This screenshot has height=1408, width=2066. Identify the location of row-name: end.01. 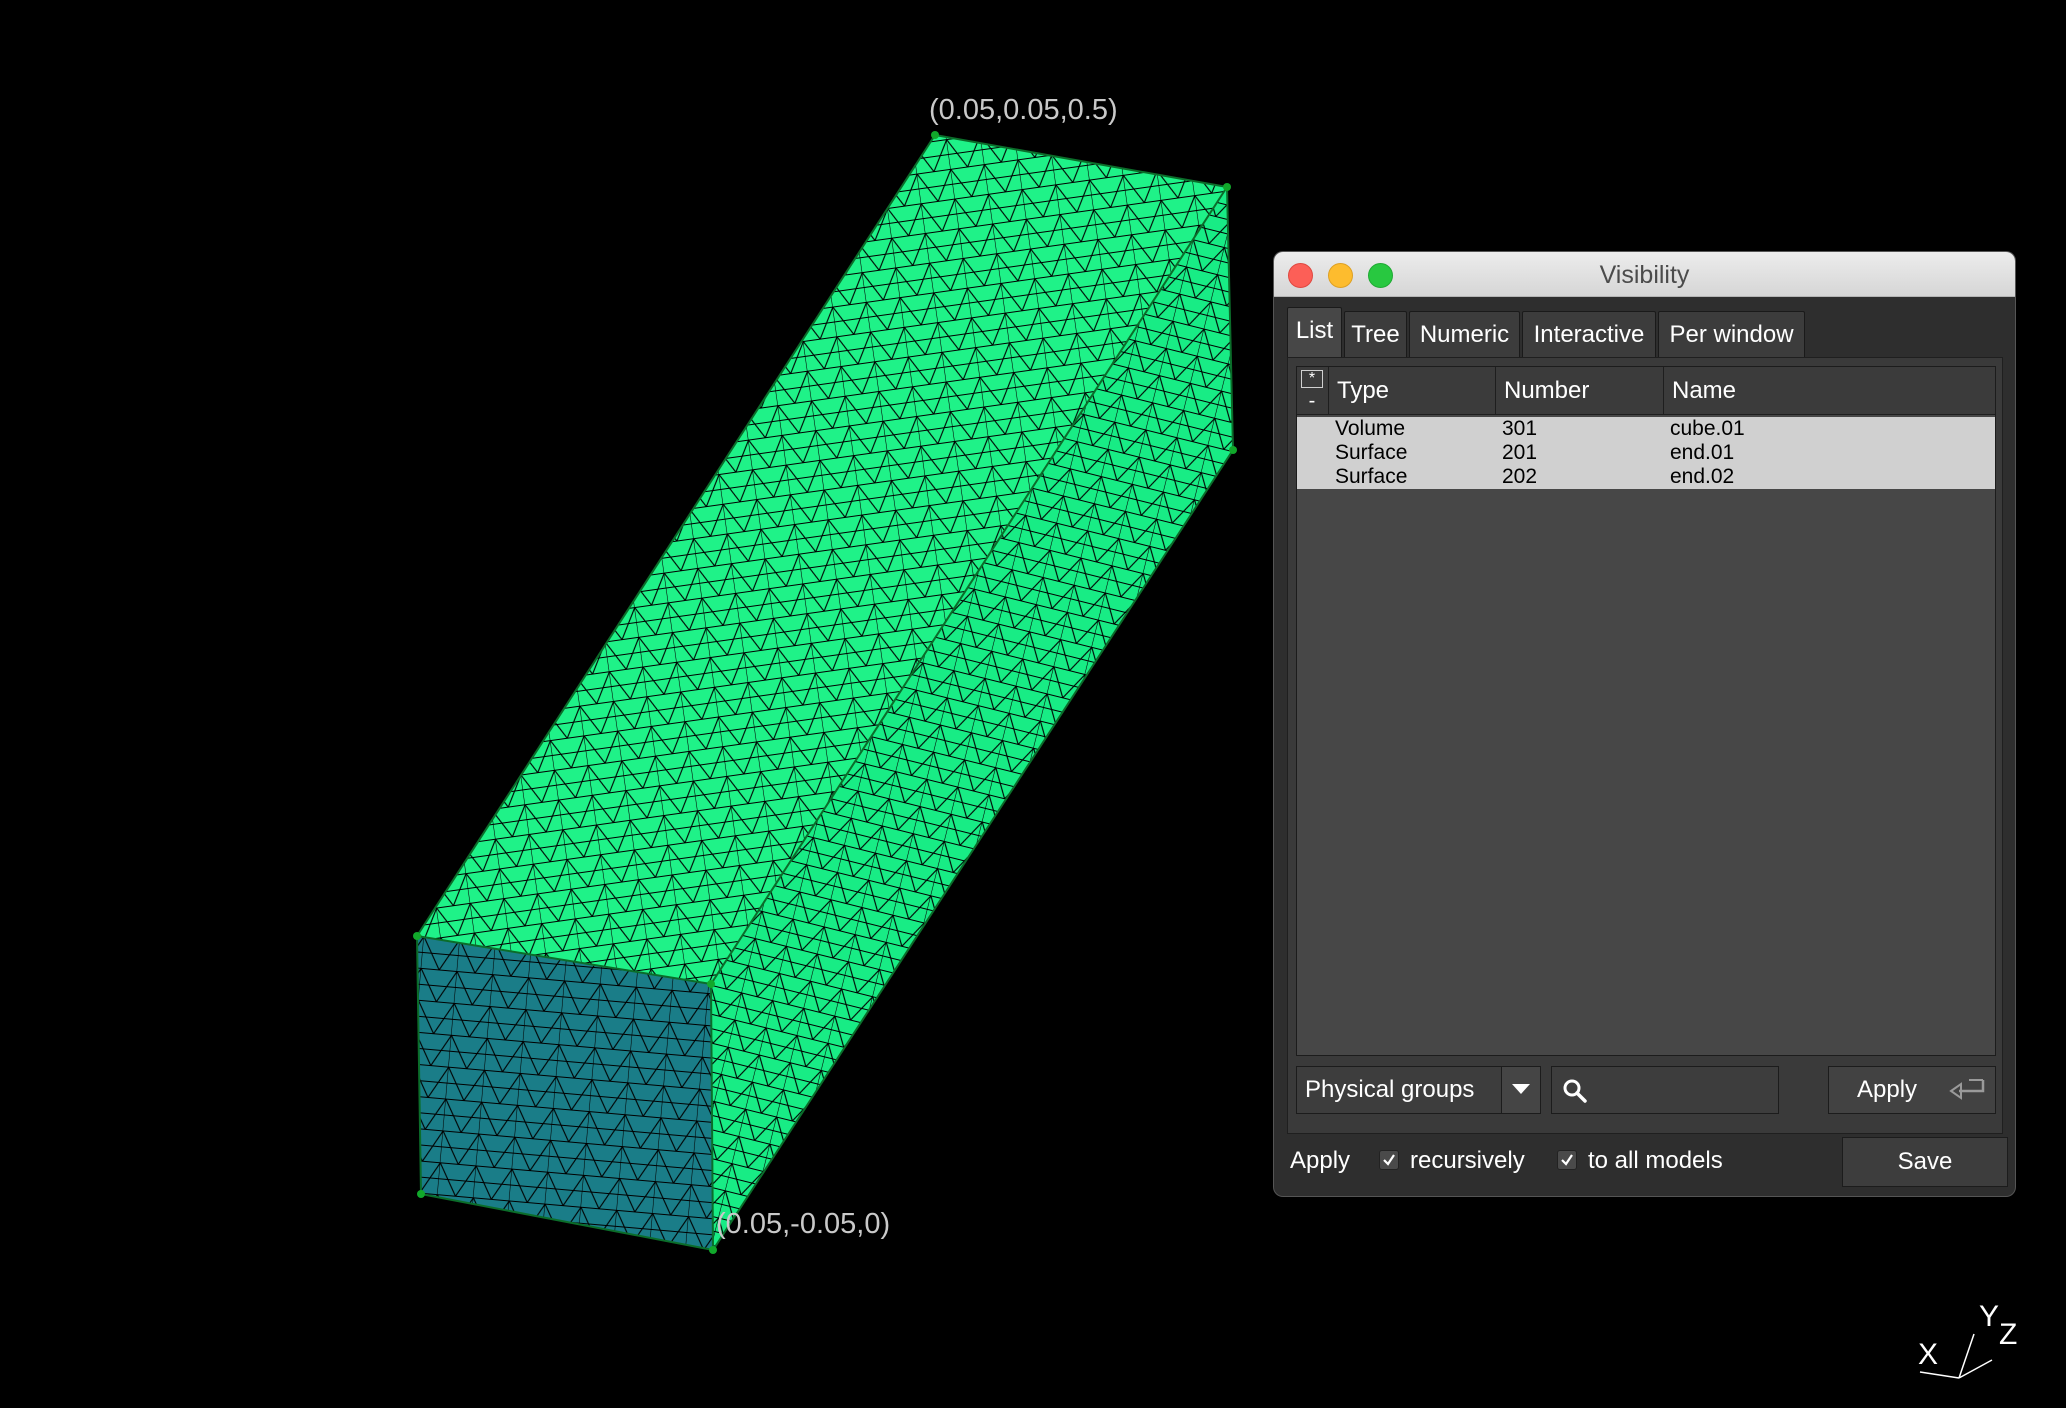
(1702, 452).